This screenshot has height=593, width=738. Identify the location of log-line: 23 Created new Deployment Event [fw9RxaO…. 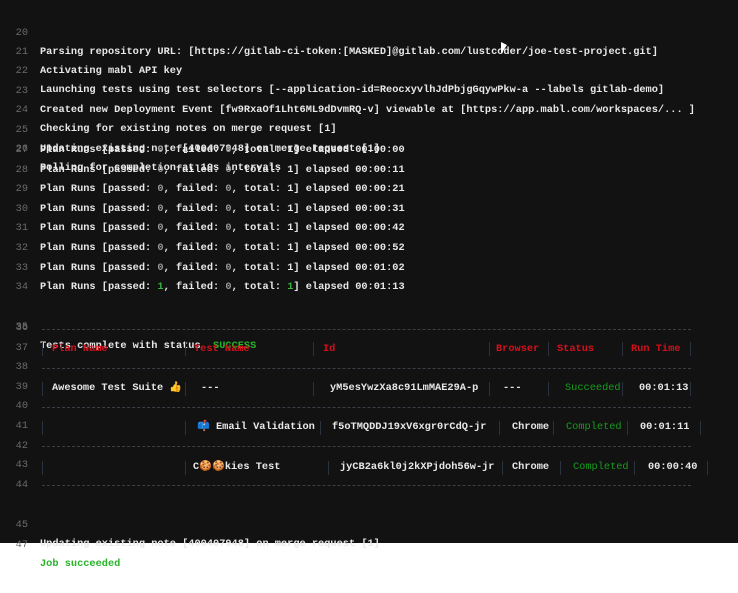
(347, 89).